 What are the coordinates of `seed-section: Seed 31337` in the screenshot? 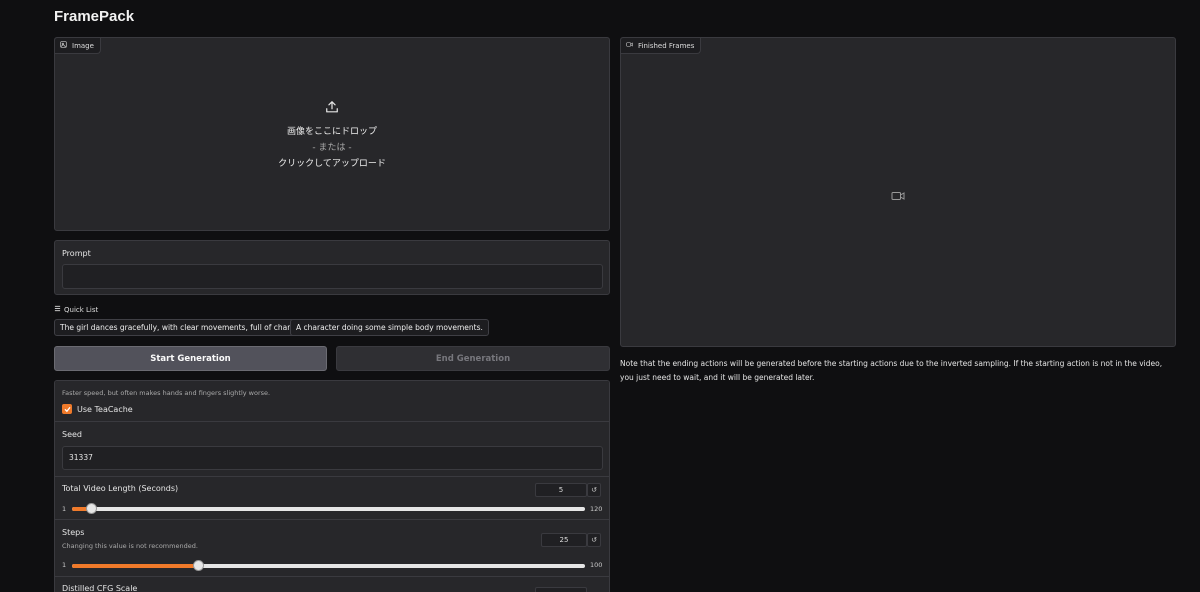 It's located at (332, 449).